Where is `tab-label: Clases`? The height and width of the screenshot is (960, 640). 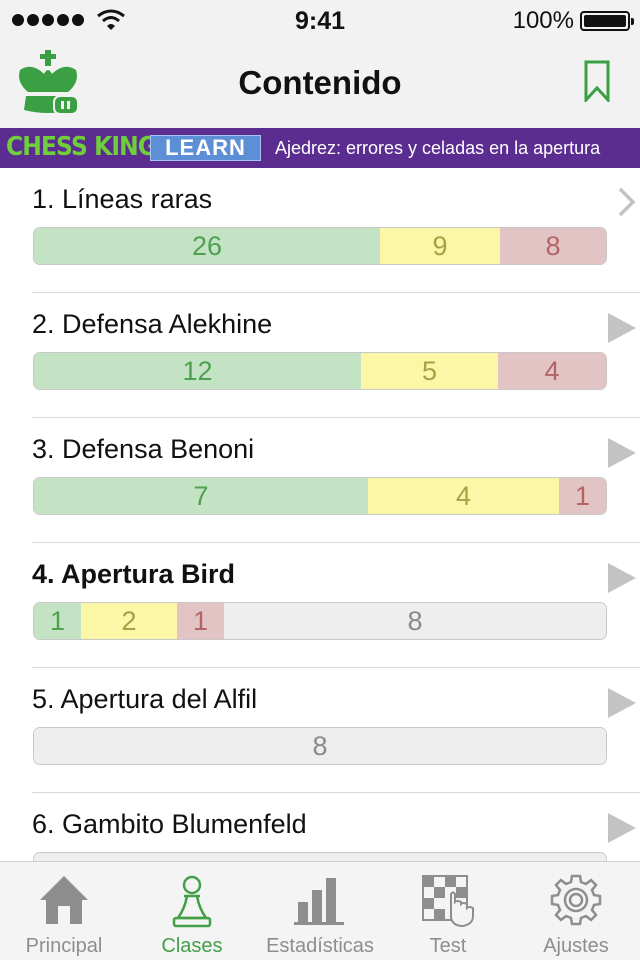 tab-label: Clases is located at coordinates (192, 946).